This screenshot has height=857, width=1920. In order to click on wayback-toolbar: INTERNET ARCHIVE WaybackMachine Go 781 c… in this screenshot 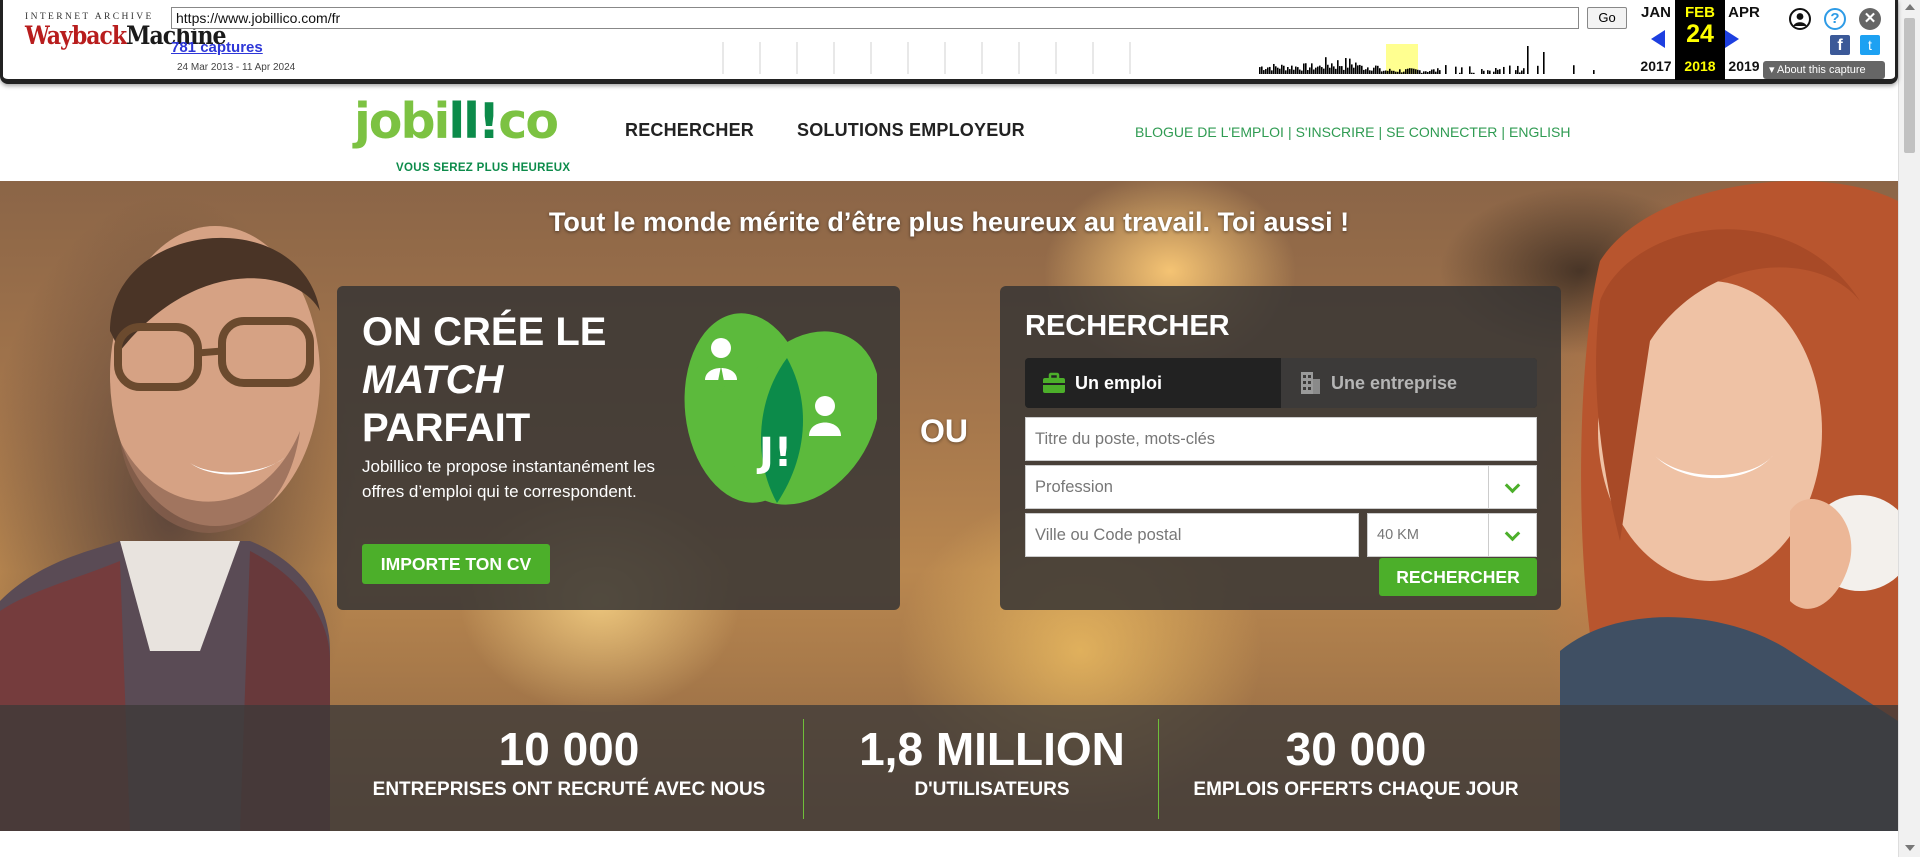, I will do `click(949, 42)`.